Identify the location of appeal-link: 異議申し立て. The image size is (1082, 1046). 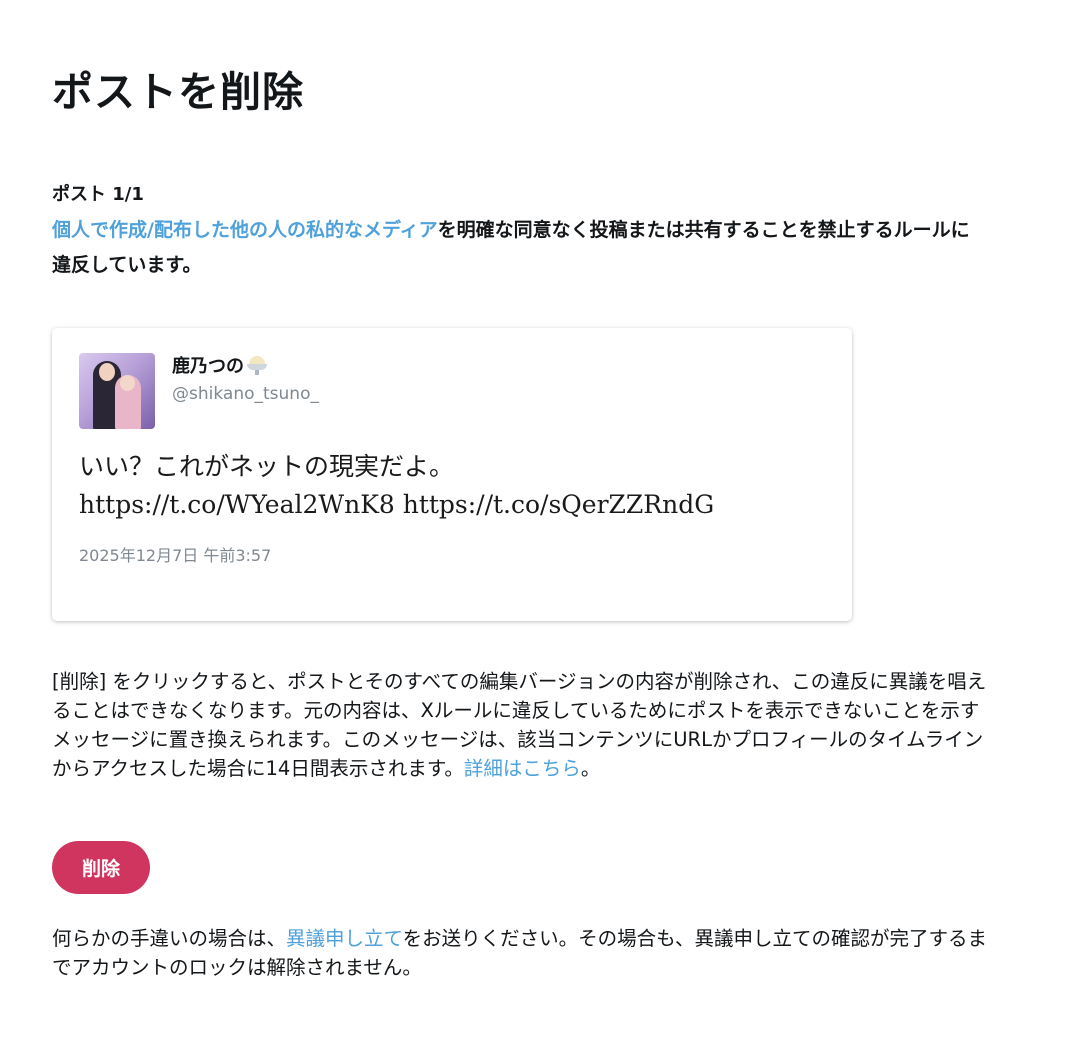
(344, 938).